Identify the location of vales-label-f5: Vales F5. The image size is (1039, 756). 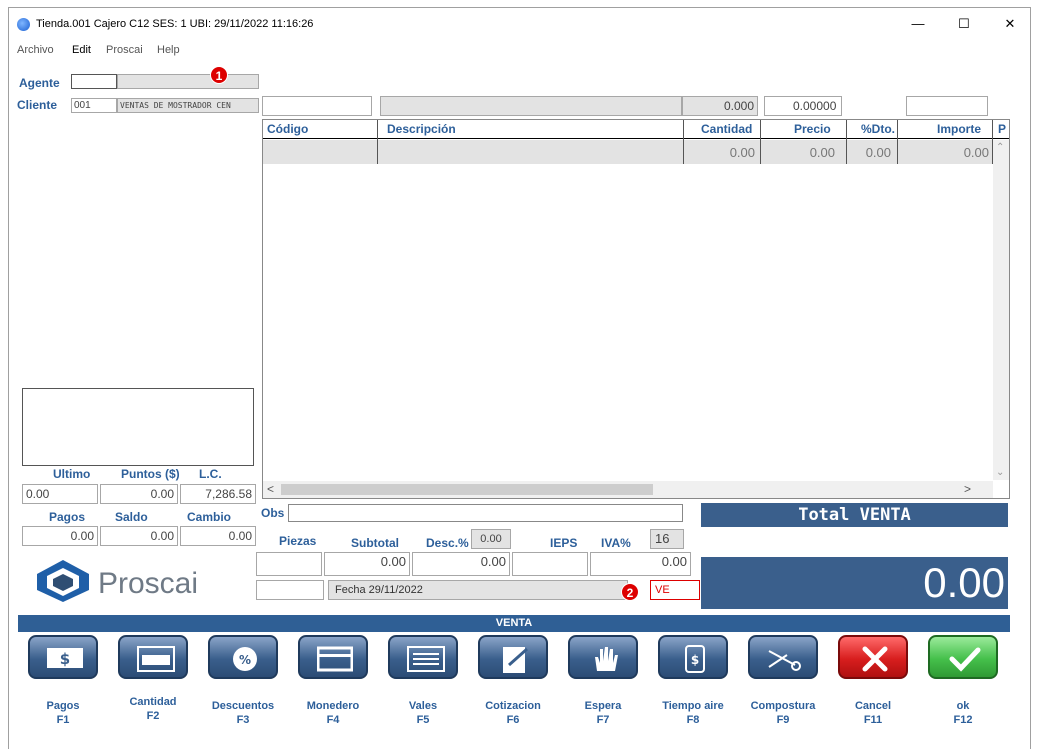
(423, 713).